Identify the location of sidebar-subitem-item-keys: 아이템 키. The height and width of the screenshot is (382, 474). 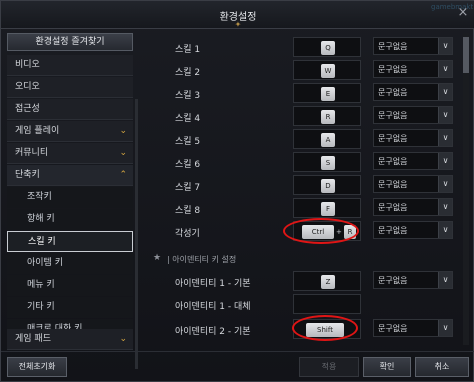
(70, 263).